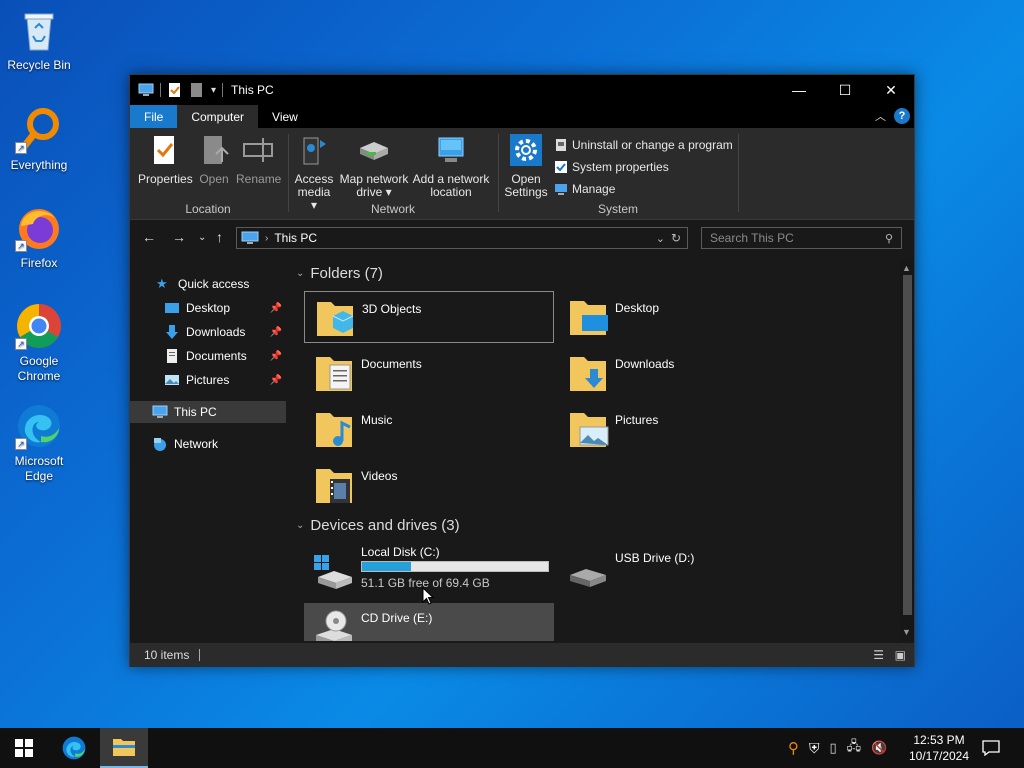  I want to click on properties-check-icon, so click(175, 90).